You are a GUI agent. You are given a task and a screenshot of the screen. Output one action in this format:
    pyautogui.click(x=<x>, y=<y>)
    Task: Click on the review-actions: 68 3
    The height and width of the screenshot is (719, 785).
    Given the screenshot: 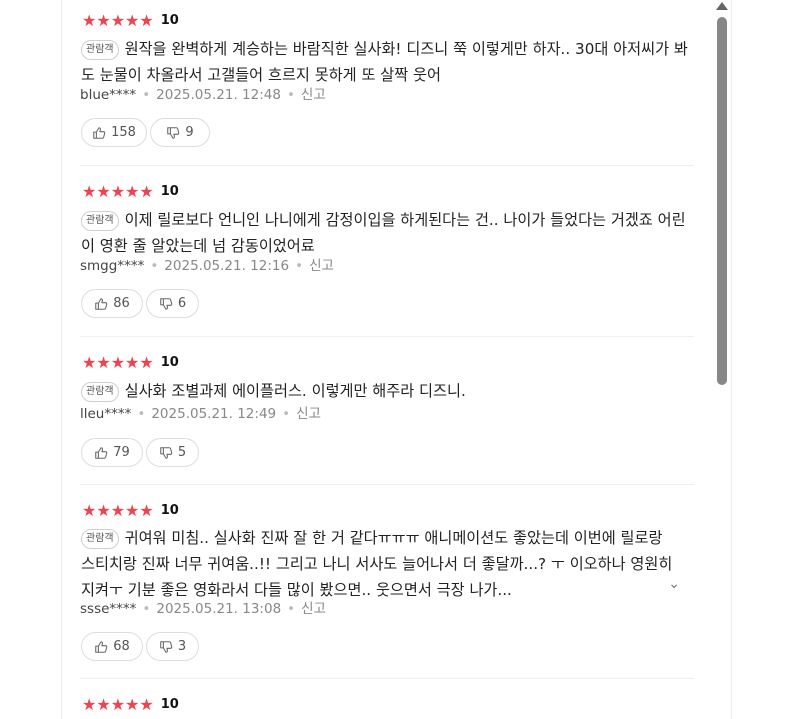 What is the action you would take?
    pyautogui.click(x=141, y=646)
    